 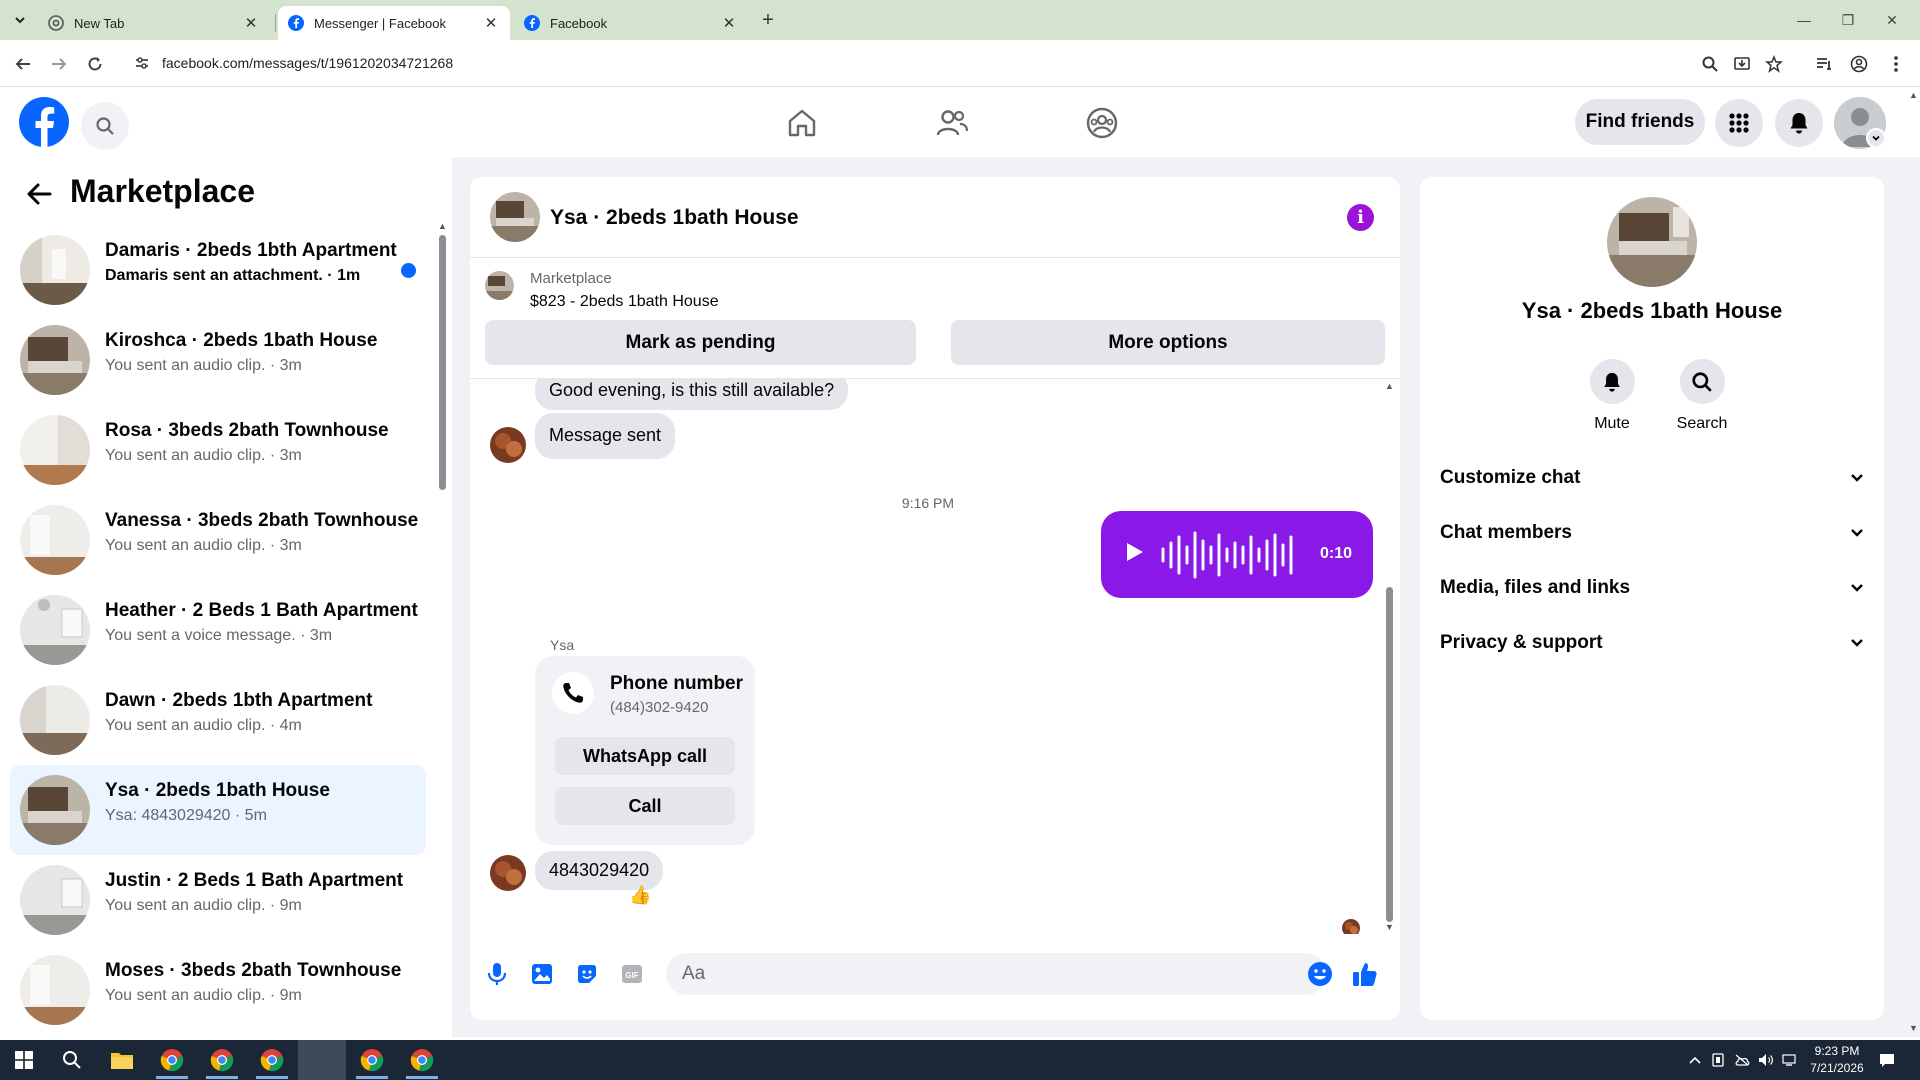 What do you see at coordinates (322, 1060) in the screenshot?
I see `taskbar-app-blank` at bounding box center [322, 1060].